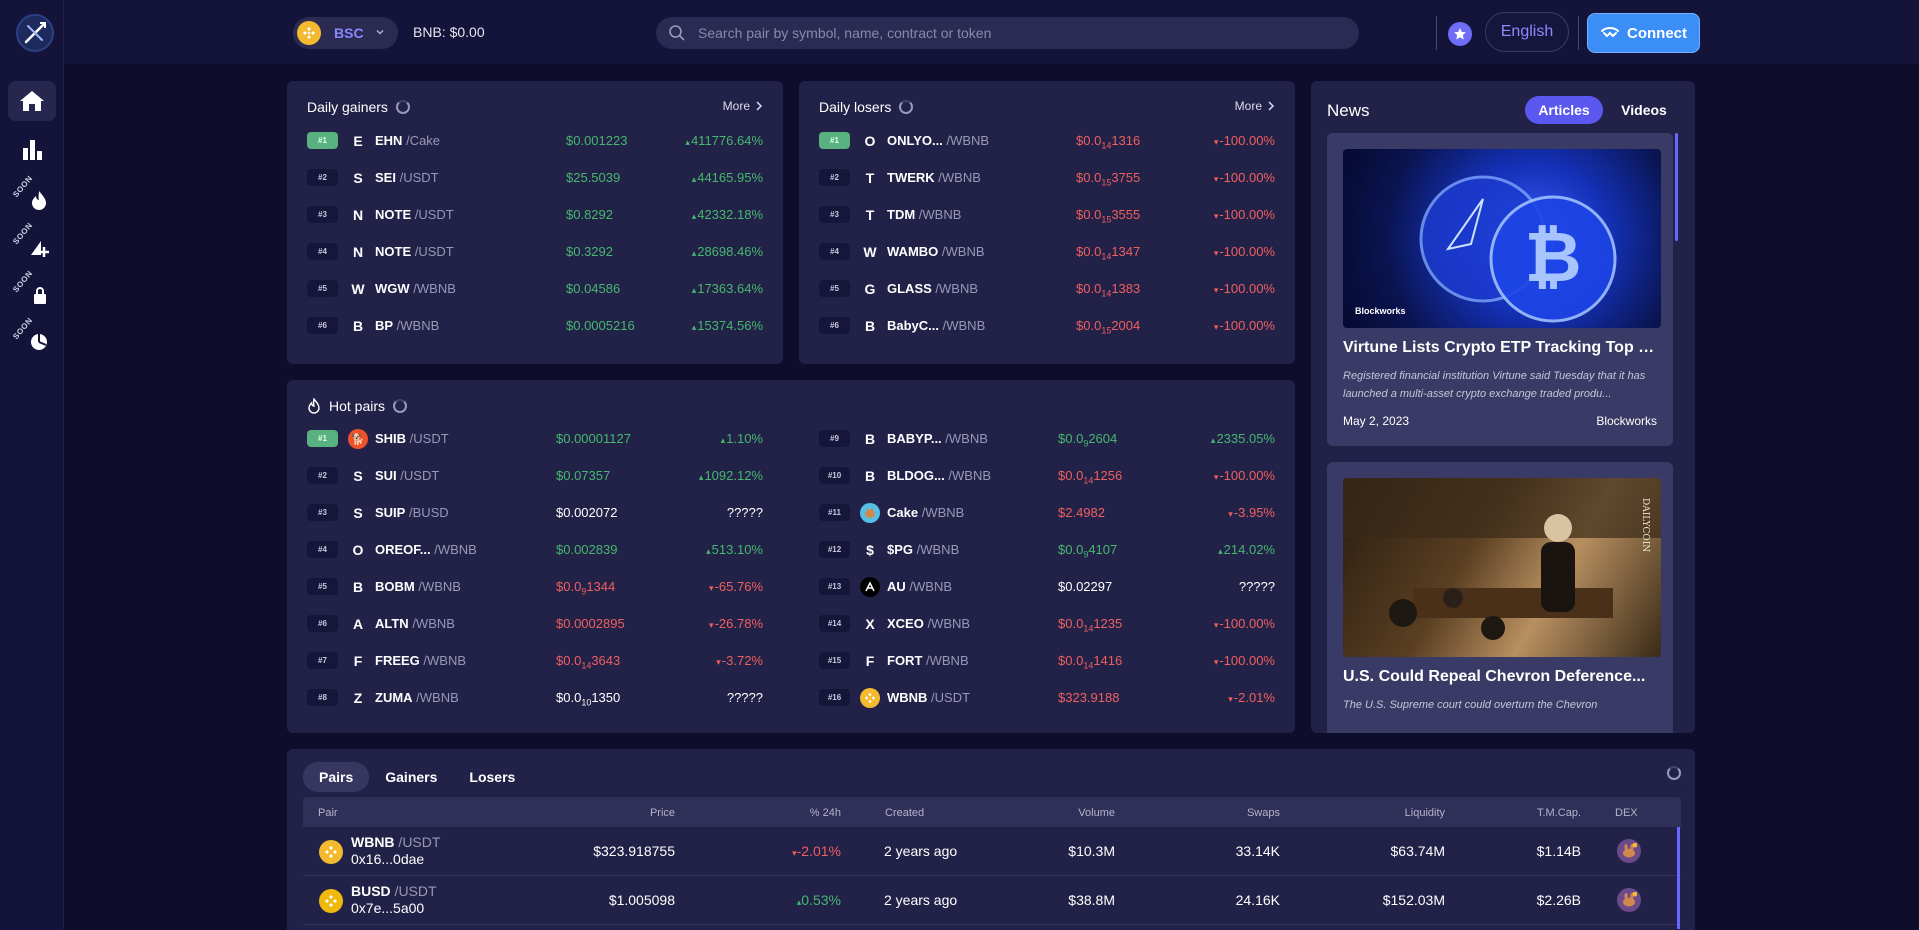  What do you see at coordinates (1047, 177) in the screenshot?
I see `pair-row: #2 T TWERK /WBNB $0.0153755 ▾-100.00%` at bounding box center [1047, 177].